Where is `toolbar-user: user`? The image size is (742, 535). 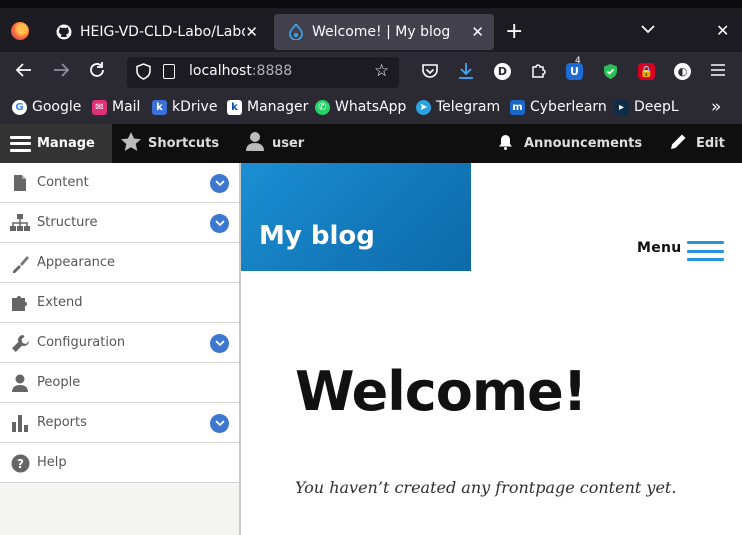 toolbar-user: user is located at coordinates (275, 143).